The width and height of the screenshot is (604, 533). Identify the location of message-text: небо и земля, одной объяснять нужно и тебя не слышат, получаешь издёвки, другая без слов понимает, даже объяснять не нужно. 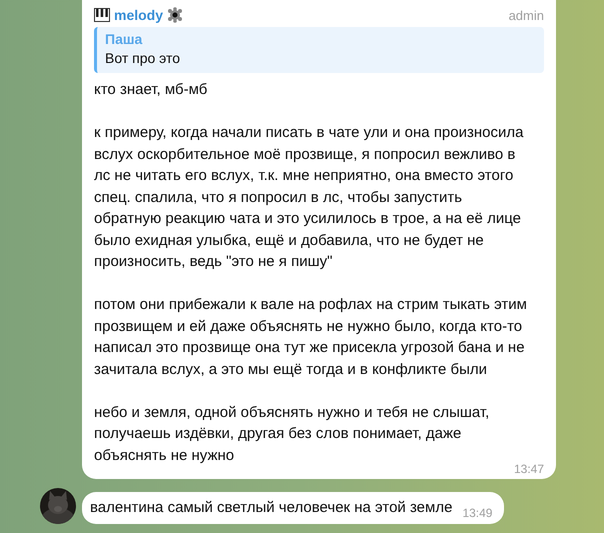
(292, 434).